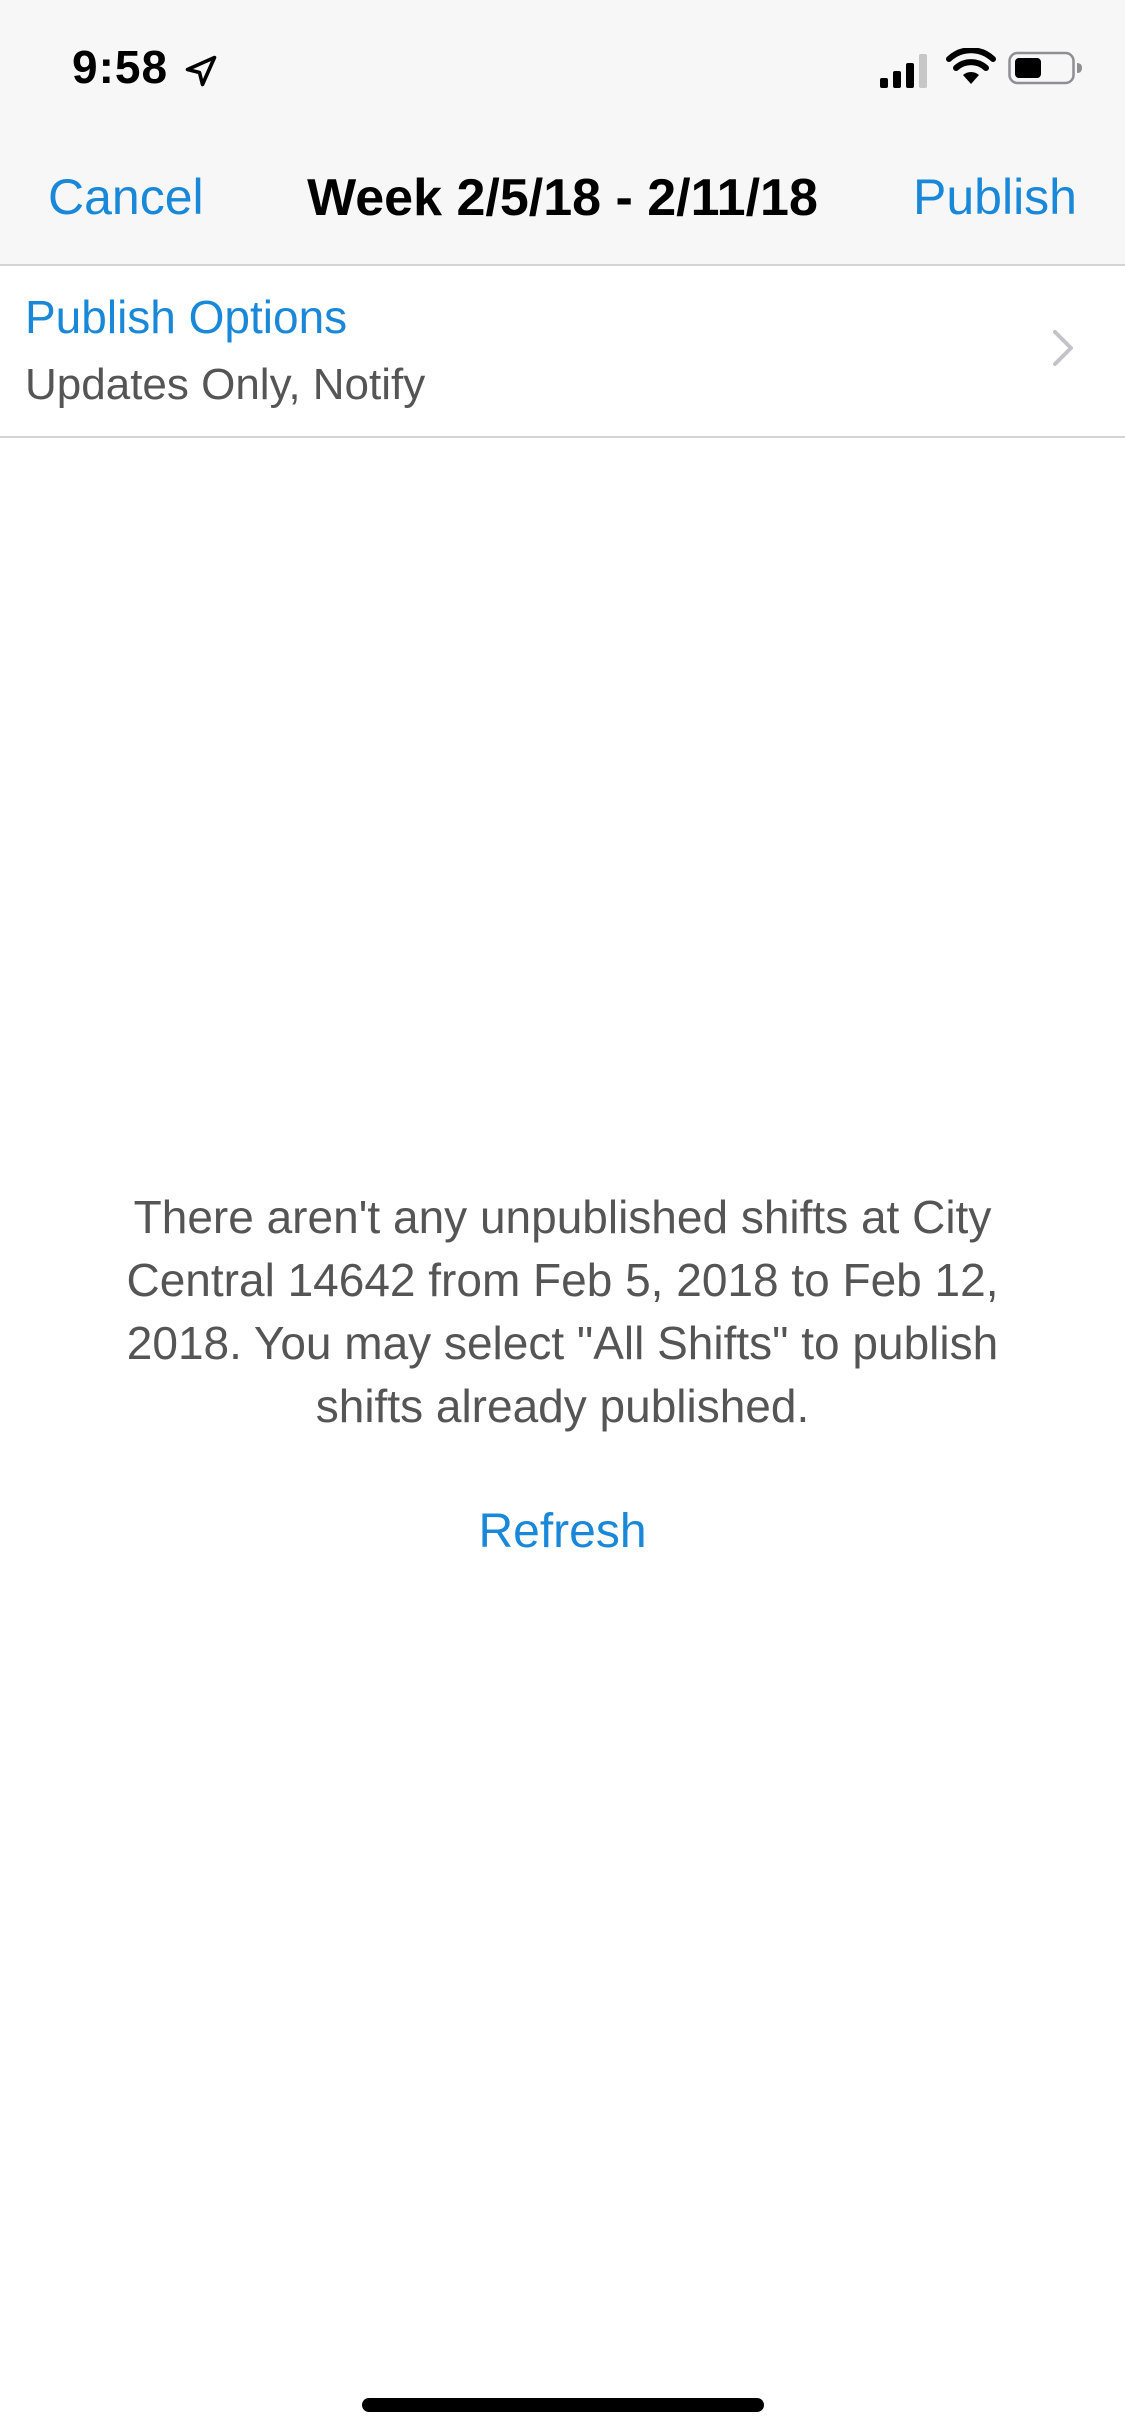  Describe the element at coordinates (562, 1531) in the screenshot. I see `refresh-button: Refresh` at that location.